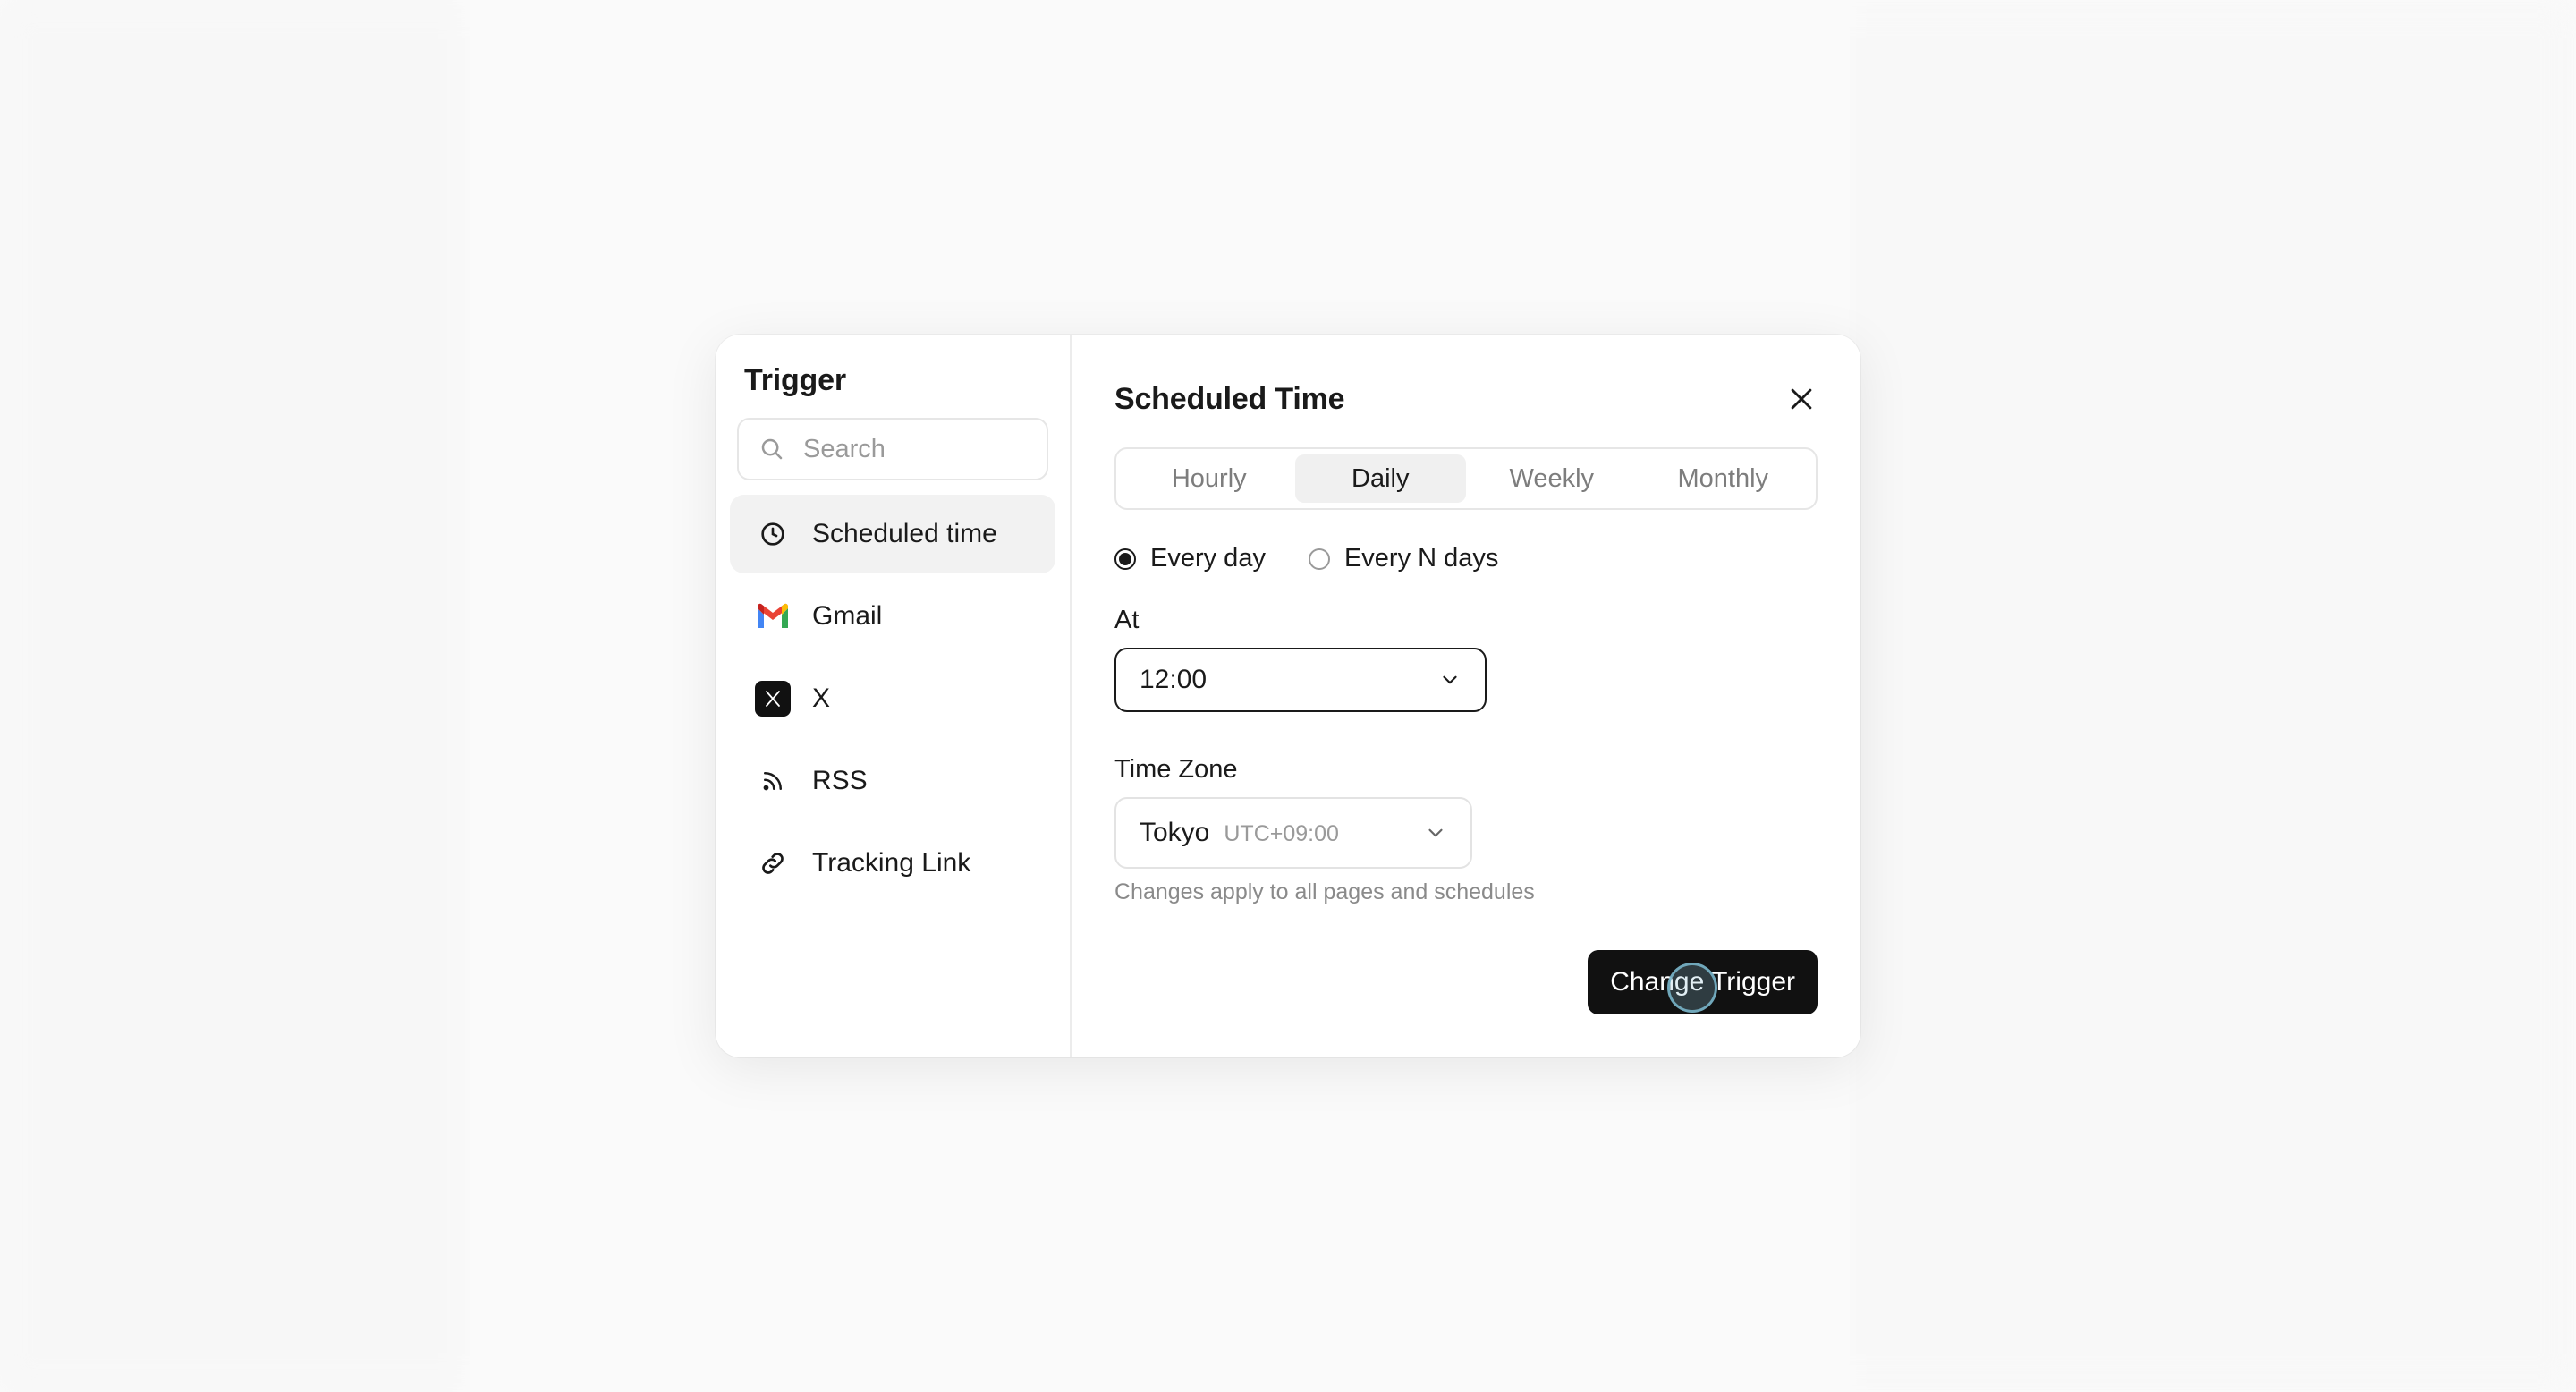  What do you see at coordinates (1552, 478) in the screenshot?
I see `tab-weekly: Weekly` at bounding box center [1552, 478].